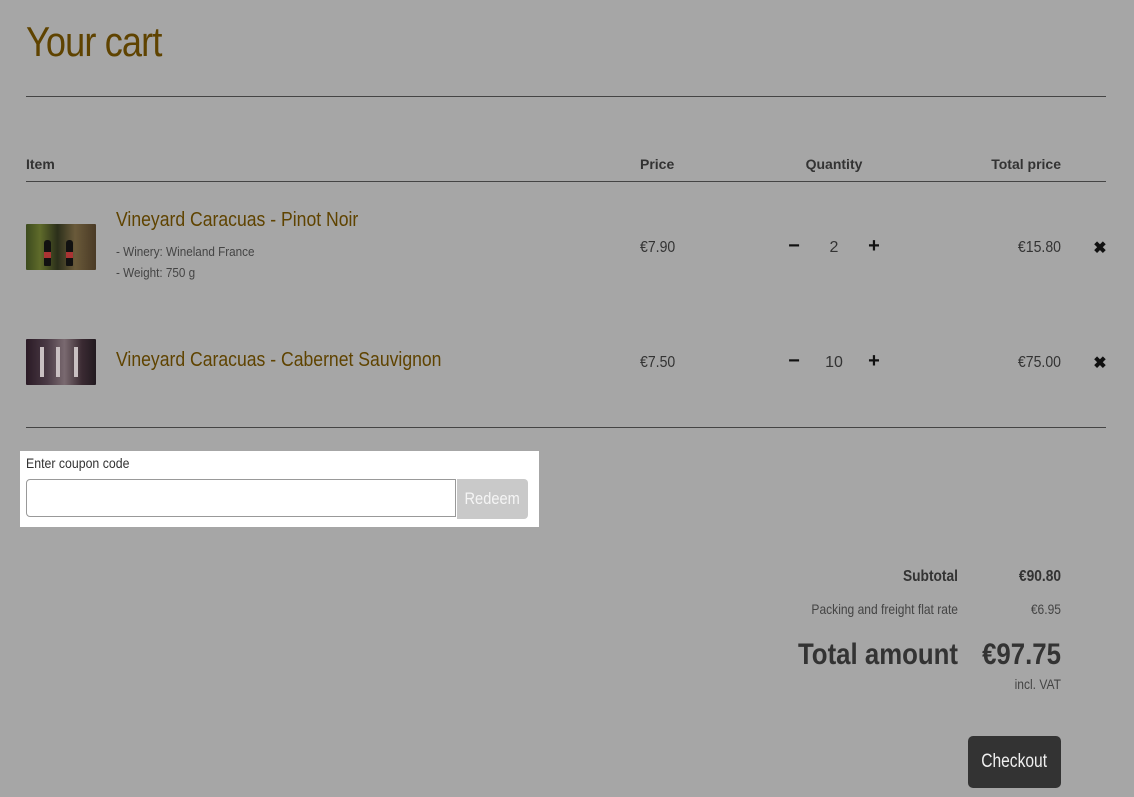  What do you see at coordinates (930, 576) in the screenshot?
I see `subtotal-label: Subtotal` at bounding box center [930, 576].